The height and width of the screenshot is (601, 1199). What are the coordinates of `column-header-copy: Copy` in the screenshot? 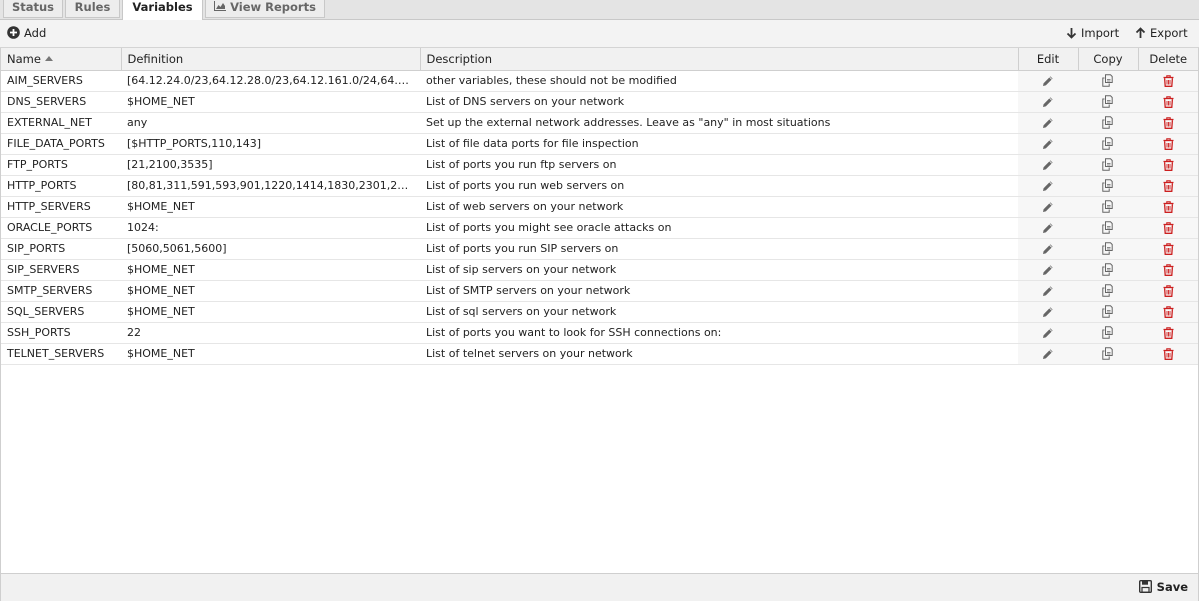 It's located at (1108, 59).